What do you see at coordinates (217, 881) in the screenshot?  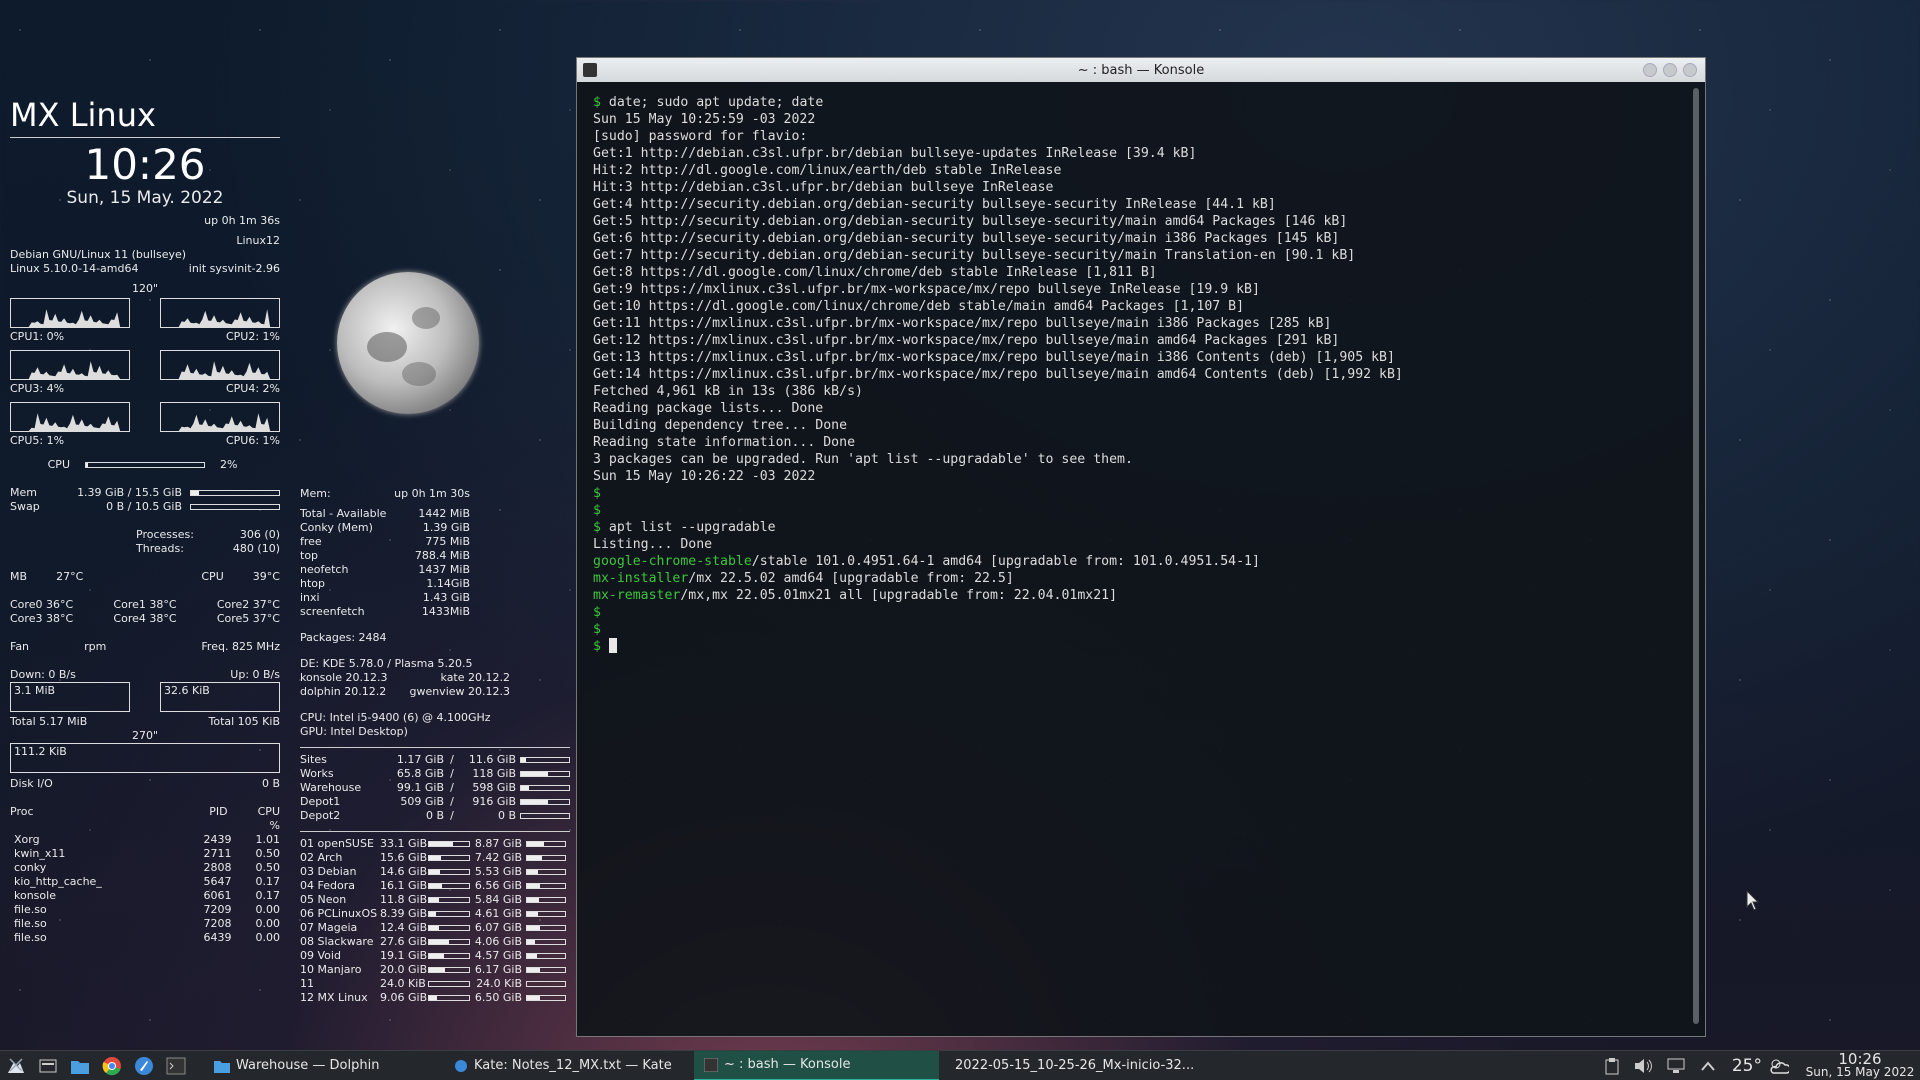 I see `process-pid: 5647` at bounding box center [217, 881].